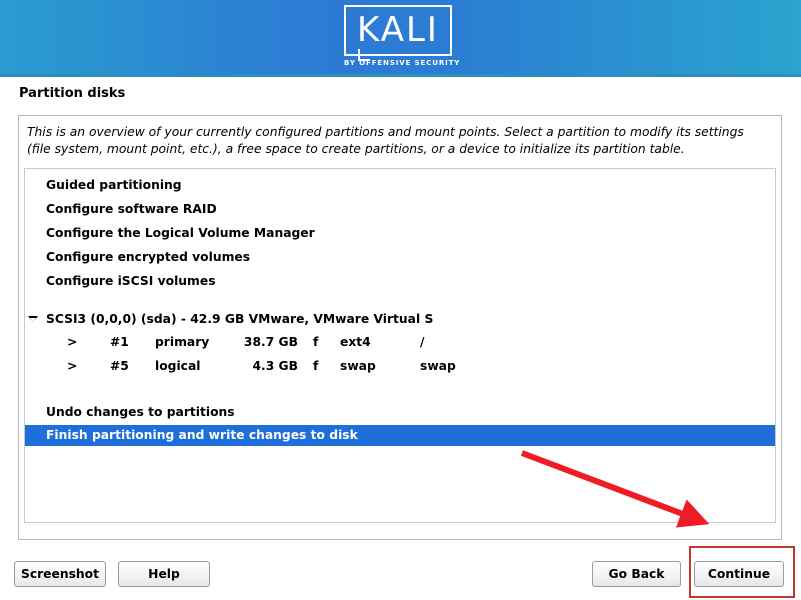  I want to click on partition-filesystem: ext4, so click(355, 342).